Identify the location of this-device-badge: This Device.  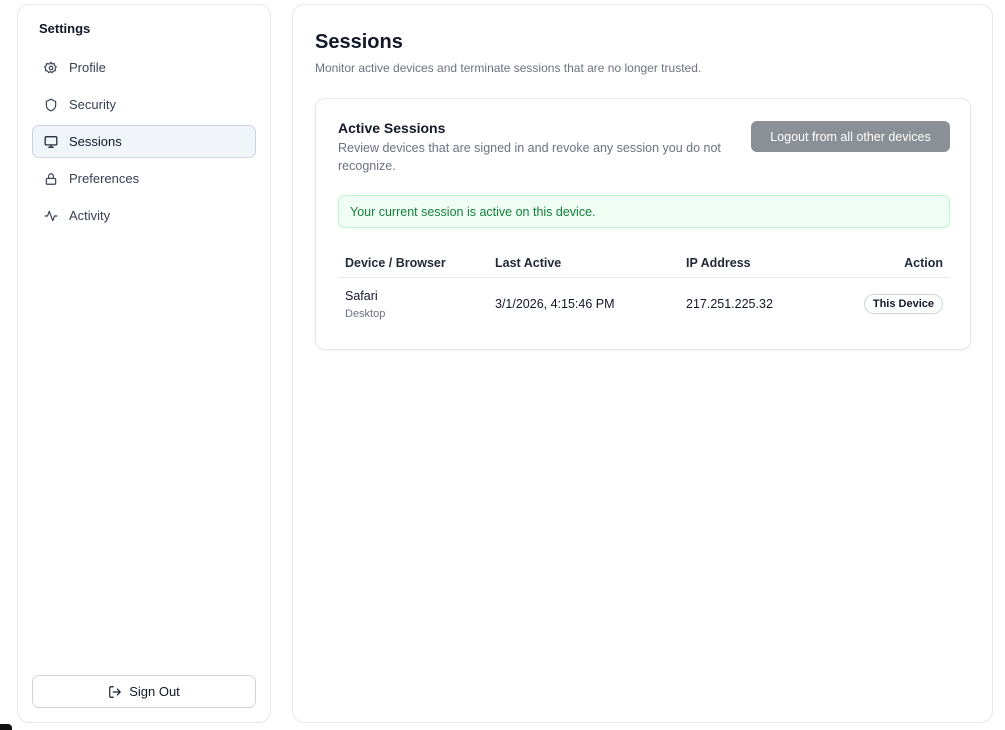
(903, 304).